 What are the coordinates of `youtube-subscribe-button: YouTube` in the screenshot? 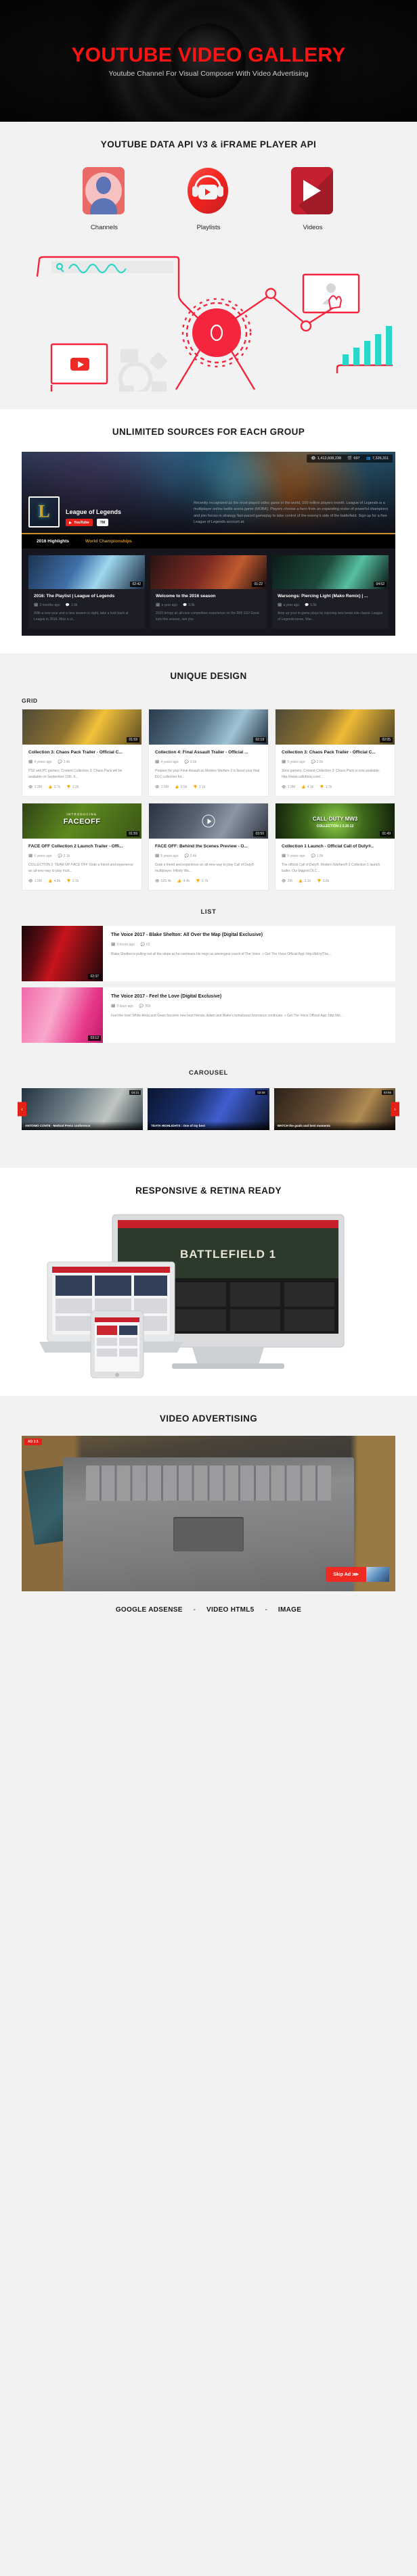 It's located at (79, 522).